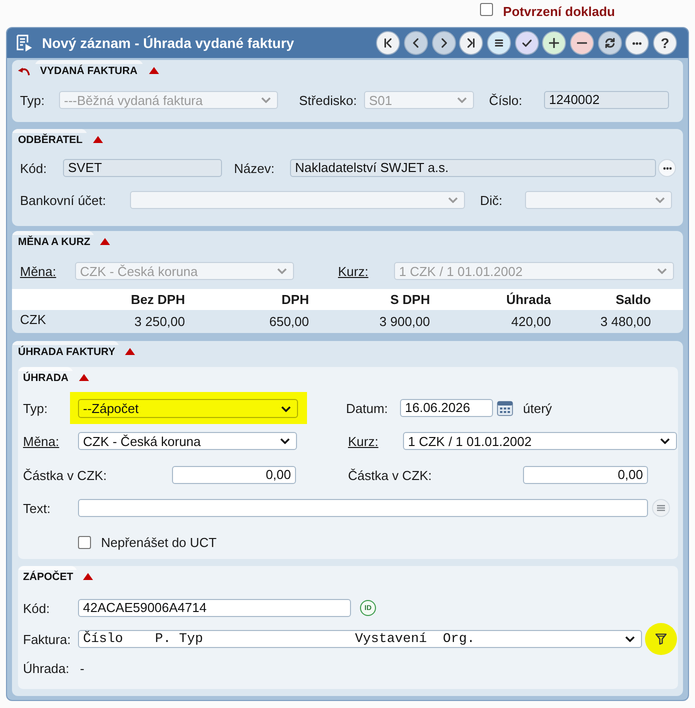 The width and height of the screenshot is (695, 708). I want to click on help-button: ?, so click(665, 43).